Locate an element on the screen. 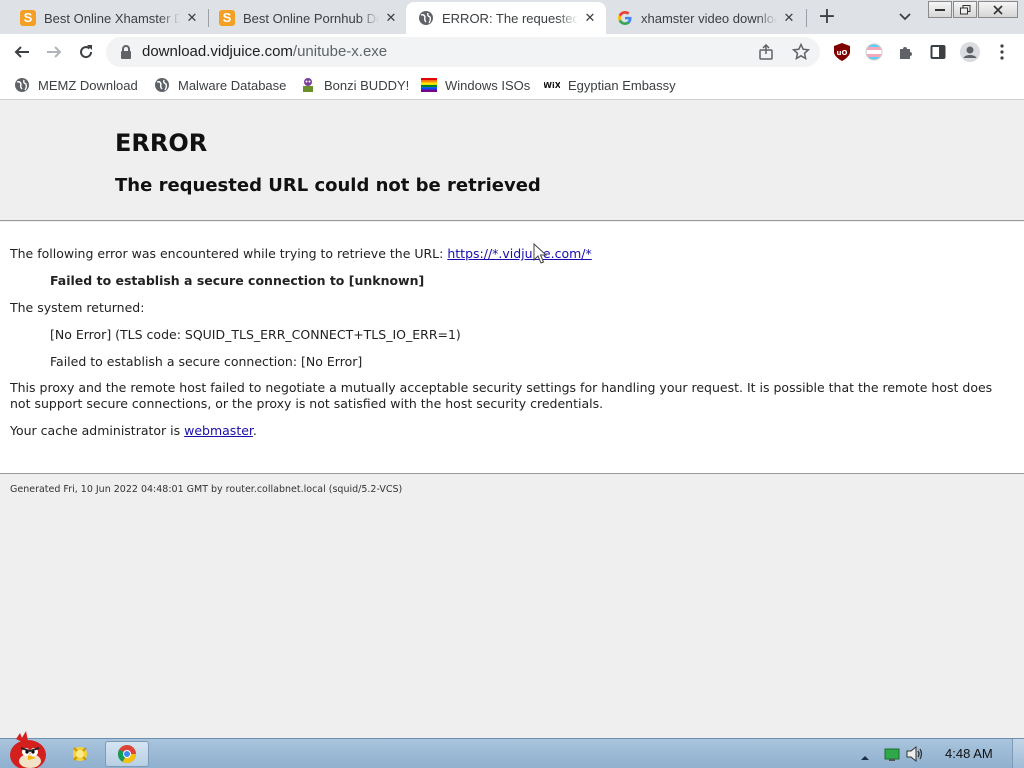 This screenshot has width=1024, height=768. bonzi-icon is located at coordinates (308, 85).